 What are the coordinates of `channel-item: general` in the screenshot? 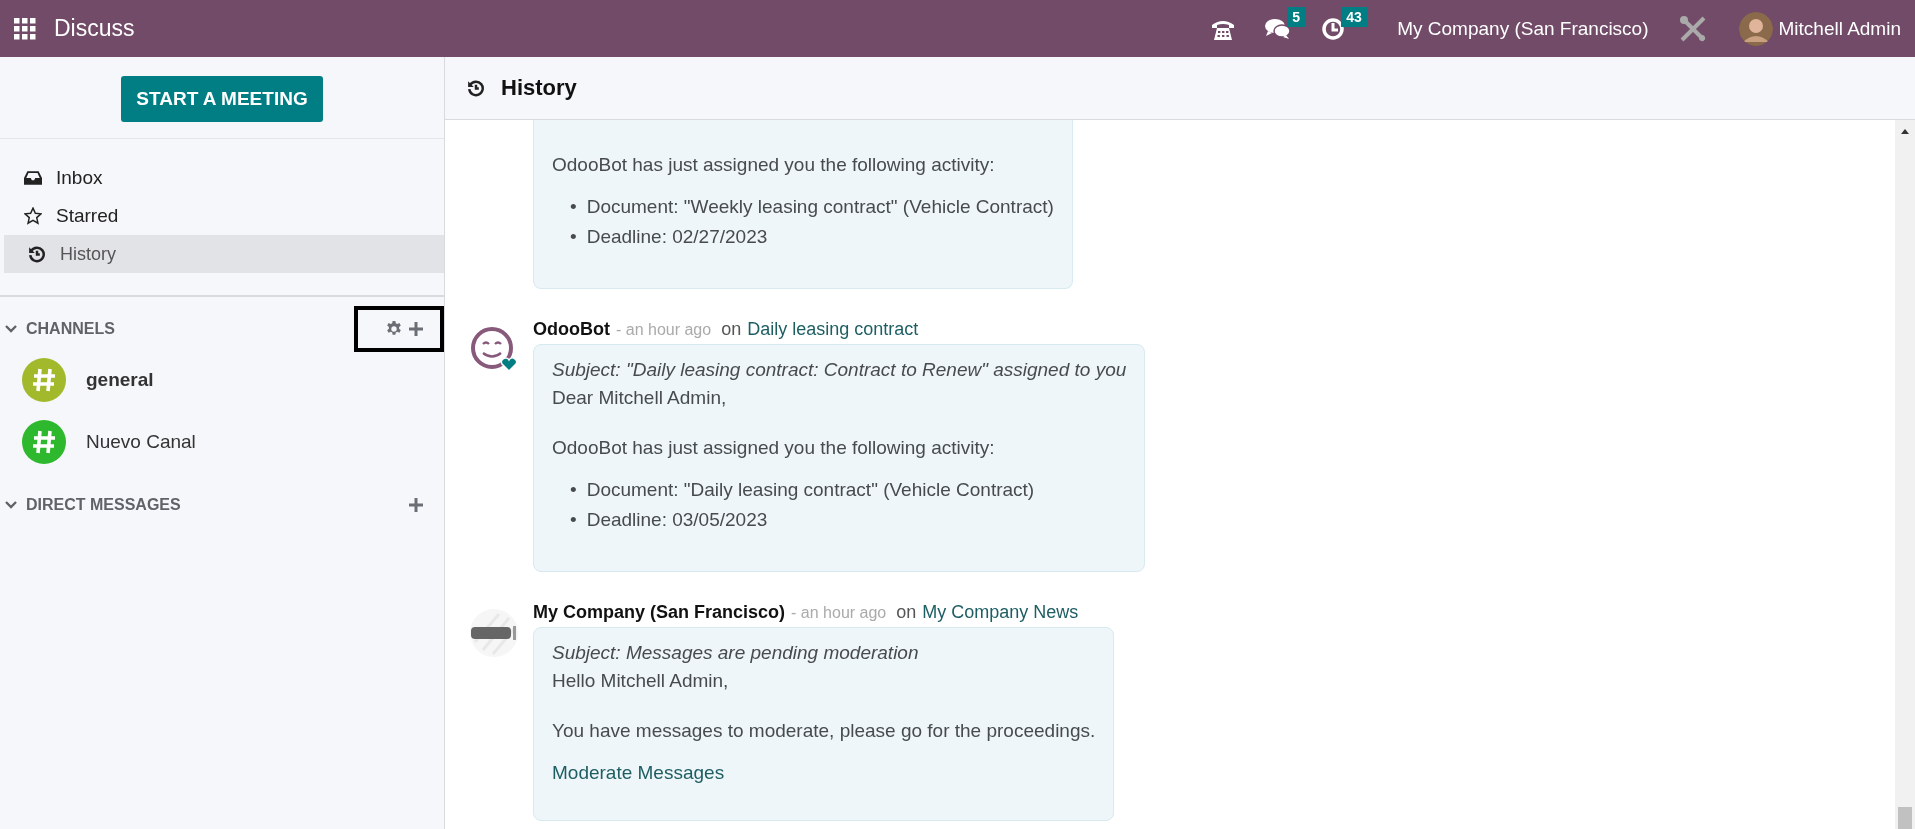 It's located at (222, 380).